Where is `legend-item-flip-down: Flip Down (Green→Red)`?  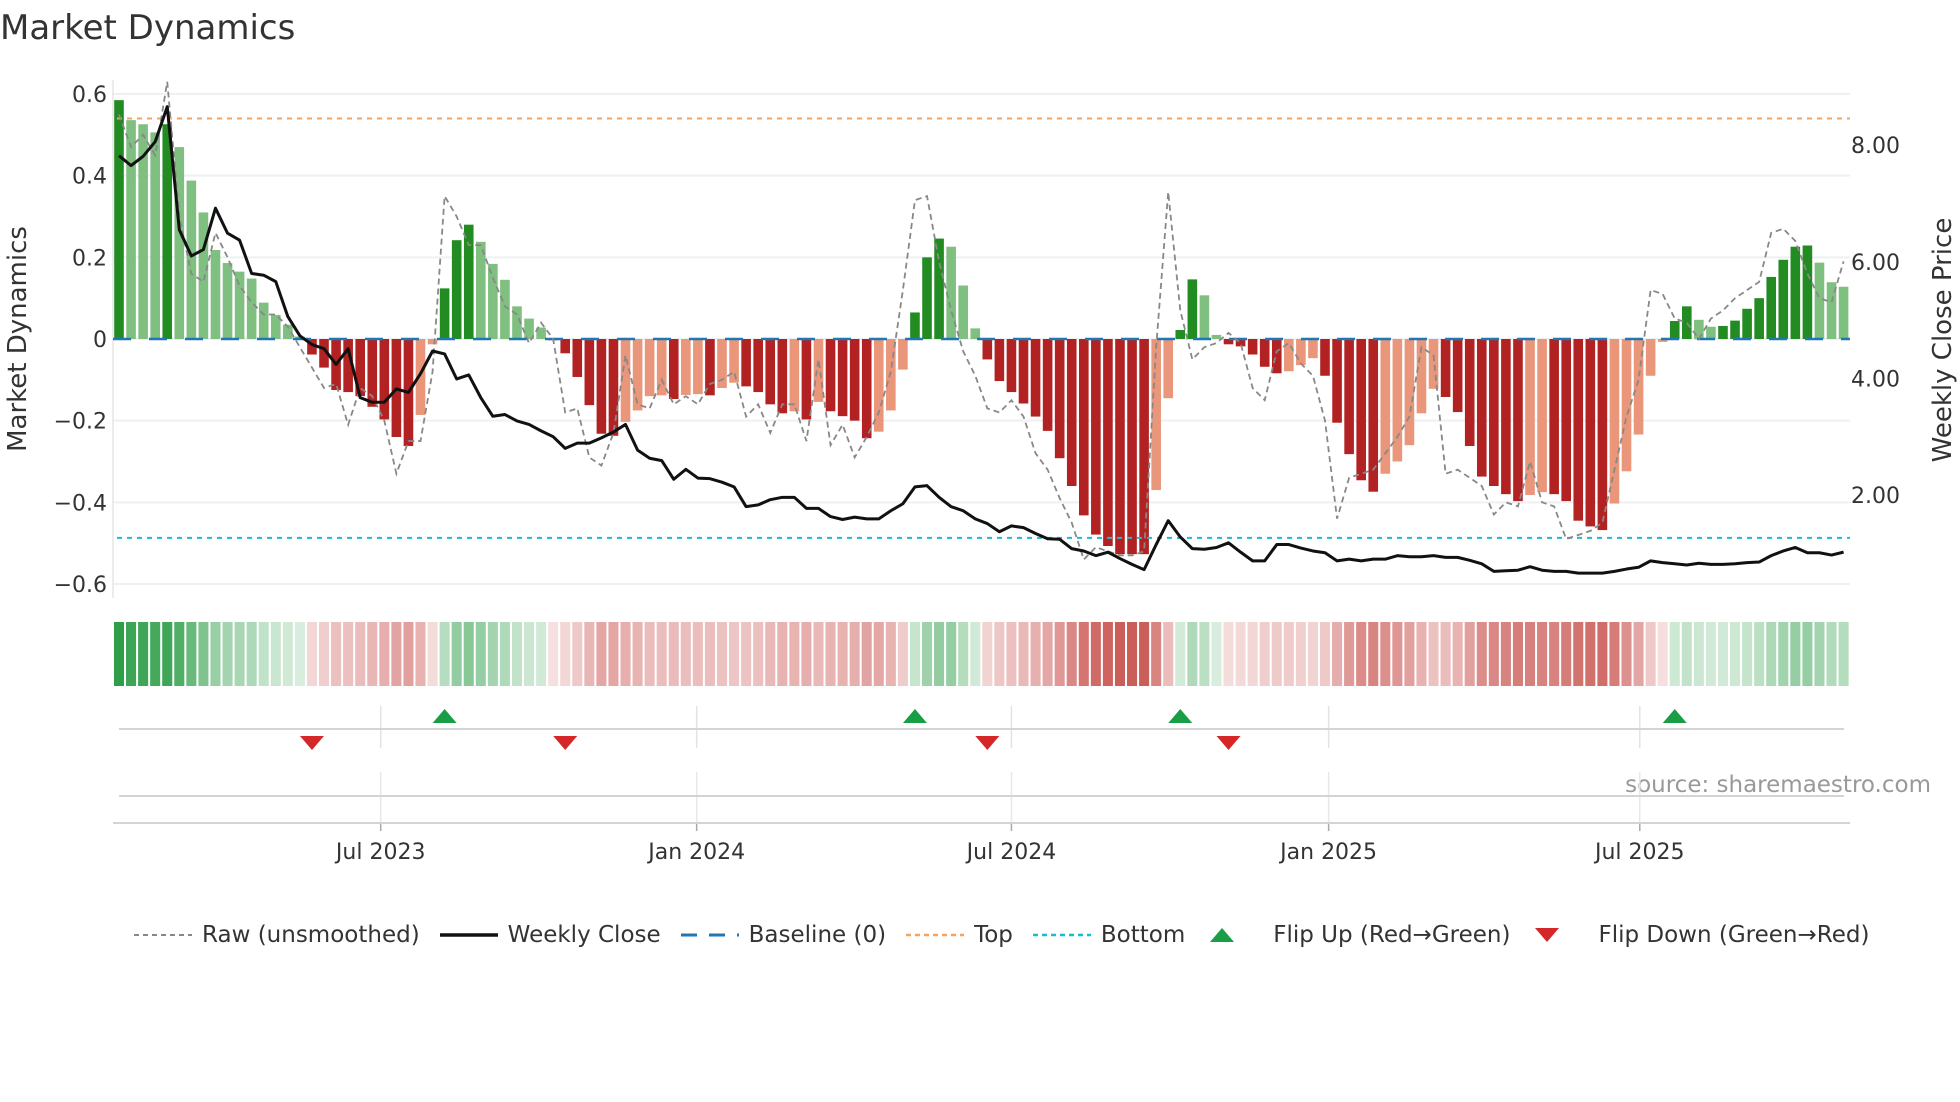 legend-item-flip-down: Flip Down (Green→Red) is located at coordinates (1699, 935).